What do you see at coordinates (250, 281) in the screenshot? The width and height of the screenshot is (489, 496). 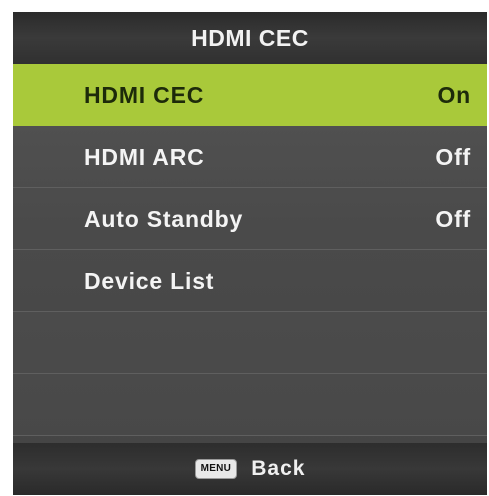 I see `menu-item-device-list: Device List` at bounding box center [250, 281].